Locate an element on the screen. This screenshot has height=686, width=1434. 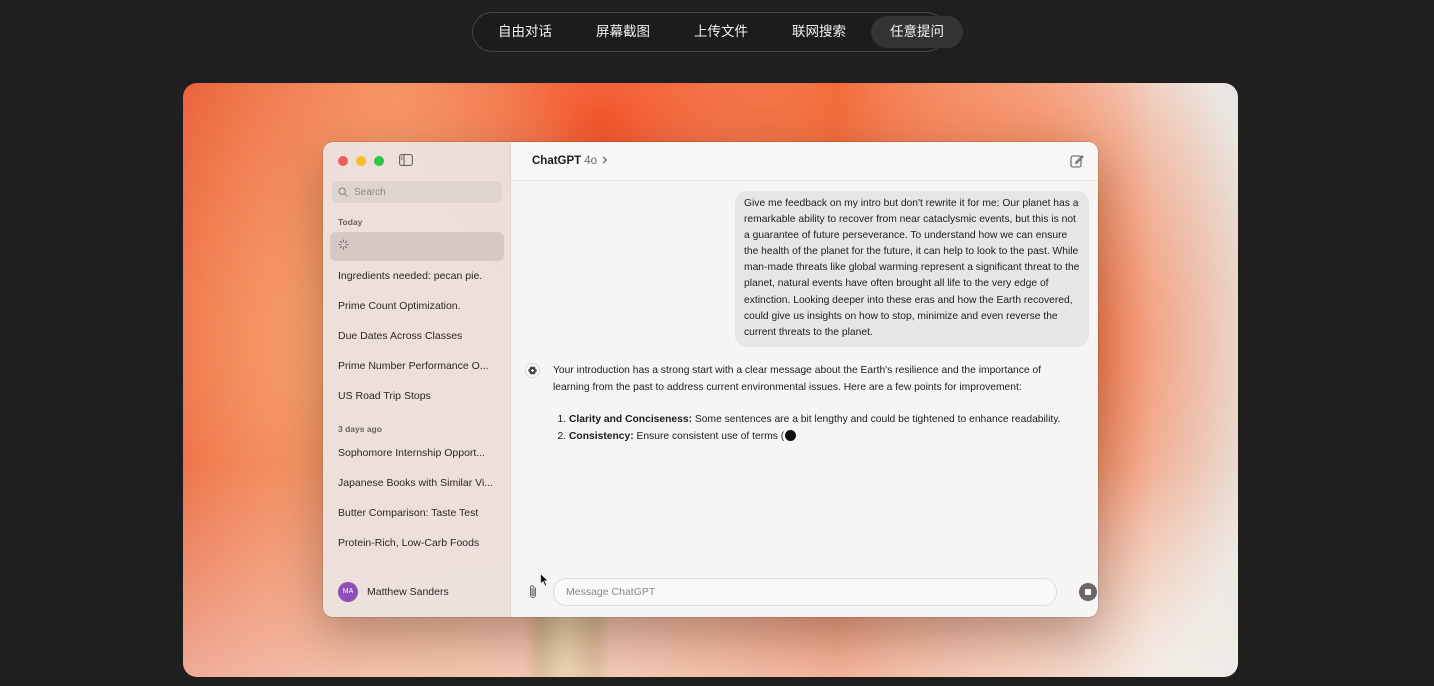
search-placeholder: Search is located at coordinates (370, 192).